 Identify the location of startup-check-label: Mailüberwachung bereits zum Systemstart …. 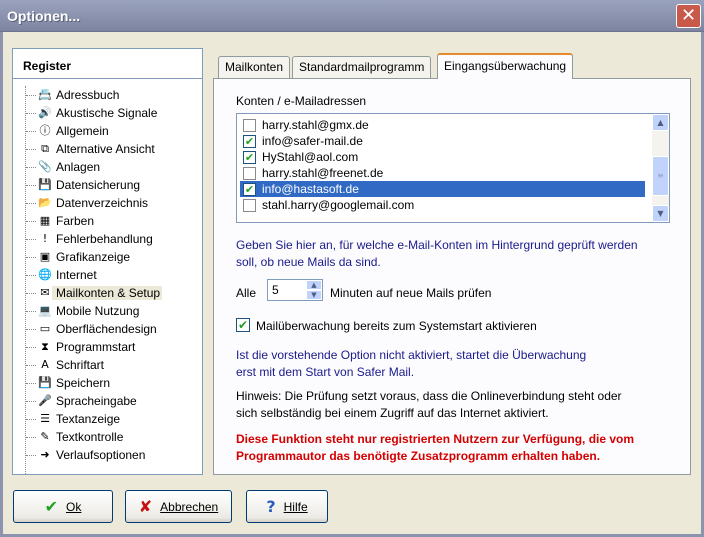
(396, 326).